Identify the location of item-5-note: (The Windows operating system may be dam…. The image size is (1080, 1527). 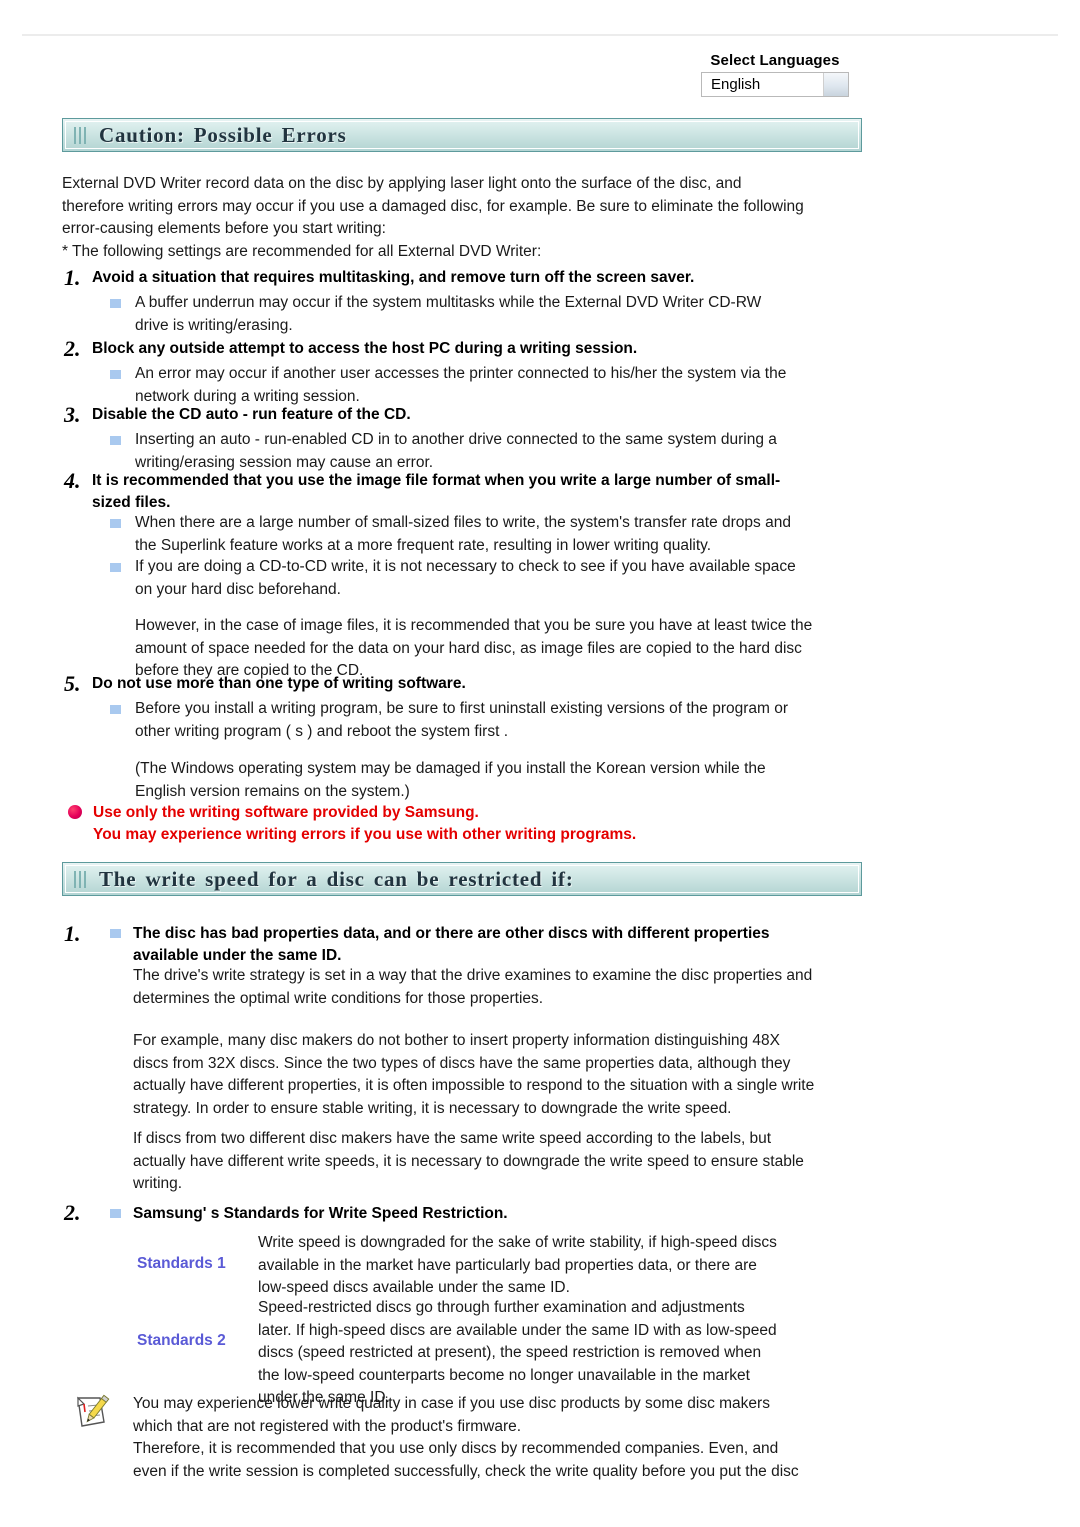
(450, 780).